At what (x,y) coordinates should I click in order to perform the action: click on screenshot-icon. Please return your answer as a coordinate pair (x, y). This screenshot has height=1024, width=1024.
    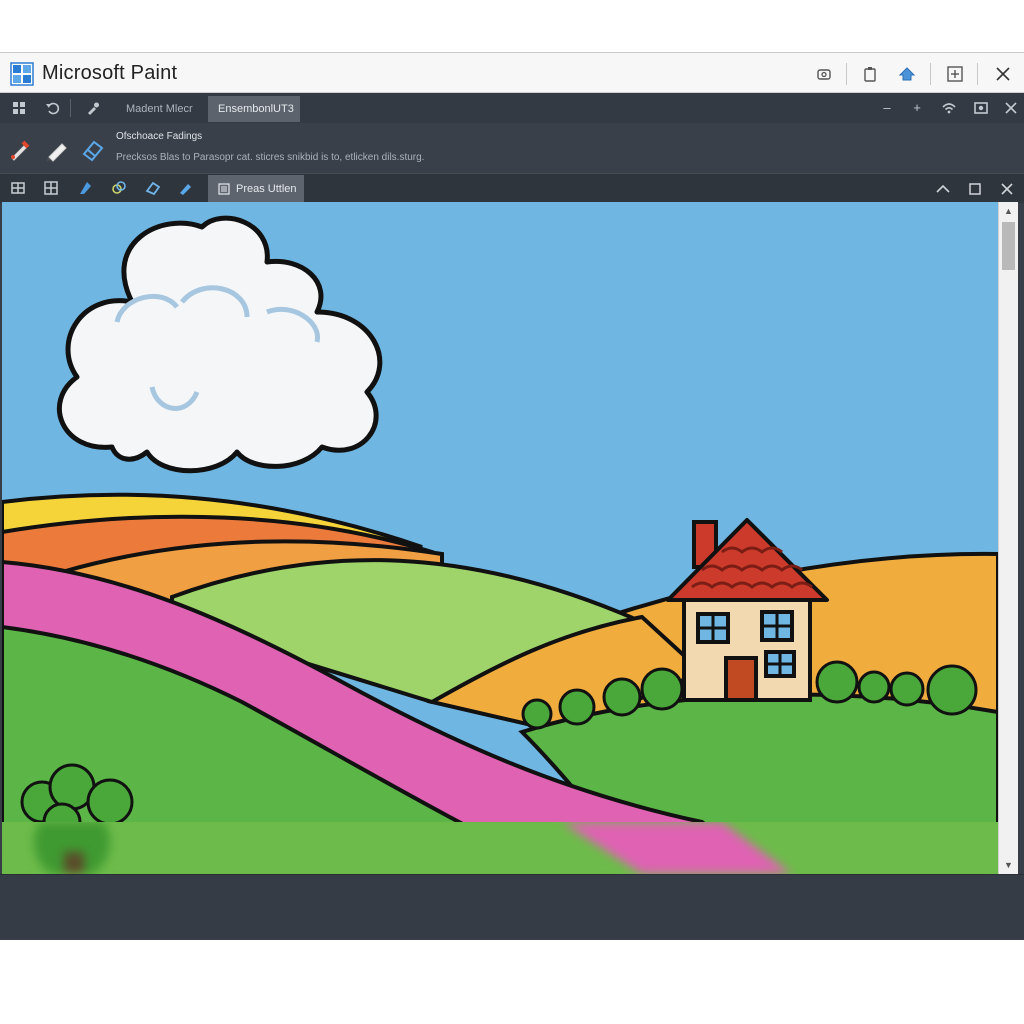
    Looking at the image, I should click on (824, 74).